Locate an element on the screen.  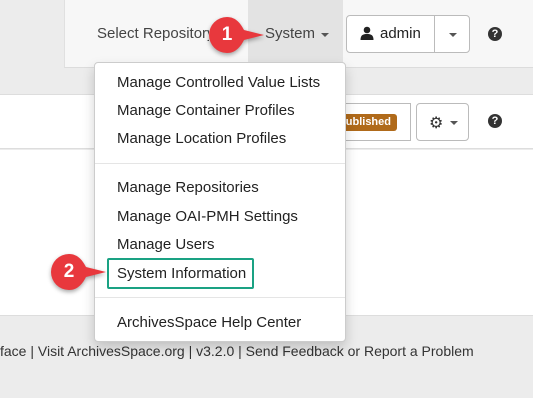
callout-number: 1 is located at coordinates (227, 34).